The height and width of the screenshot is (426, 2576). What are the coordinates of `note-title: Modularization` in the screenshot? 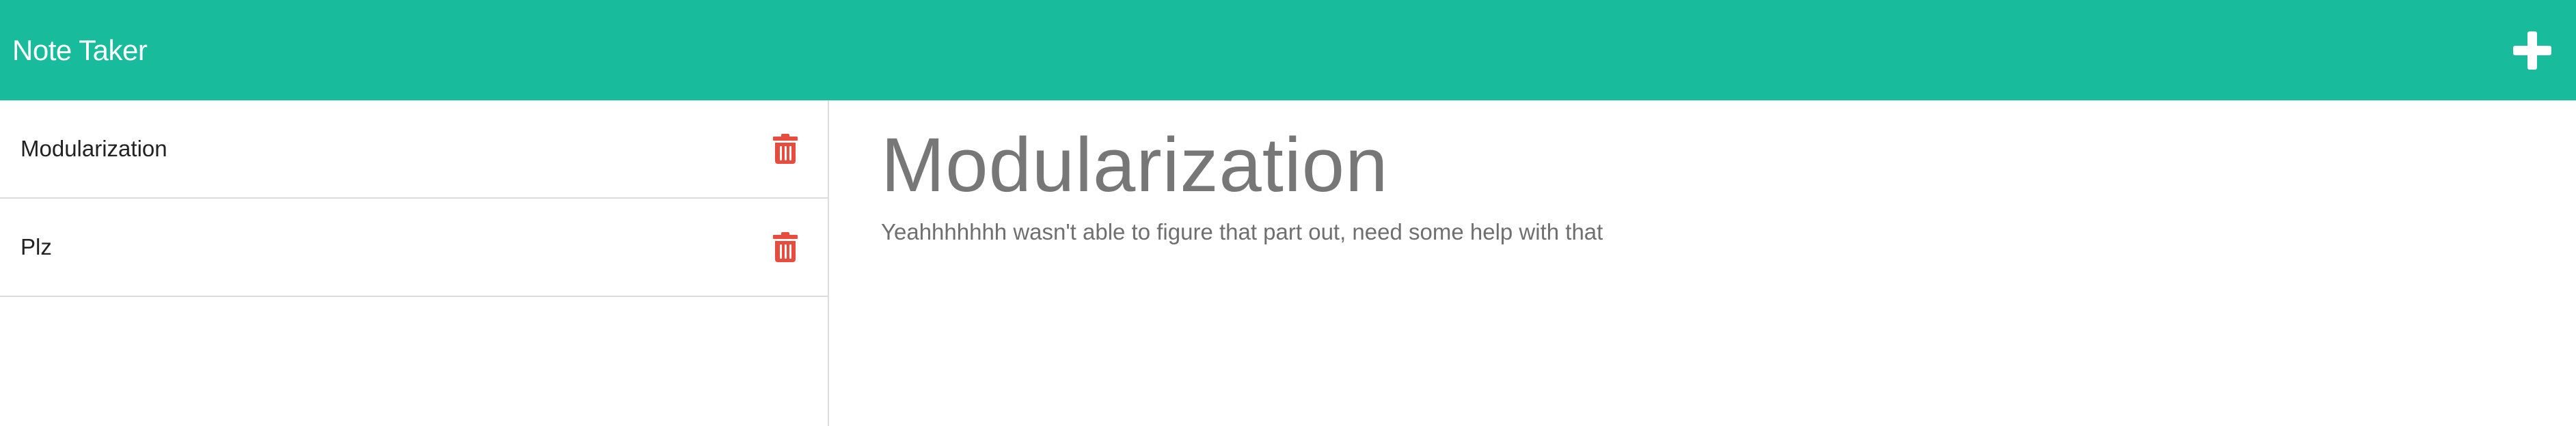 It's located at (1701, 165).